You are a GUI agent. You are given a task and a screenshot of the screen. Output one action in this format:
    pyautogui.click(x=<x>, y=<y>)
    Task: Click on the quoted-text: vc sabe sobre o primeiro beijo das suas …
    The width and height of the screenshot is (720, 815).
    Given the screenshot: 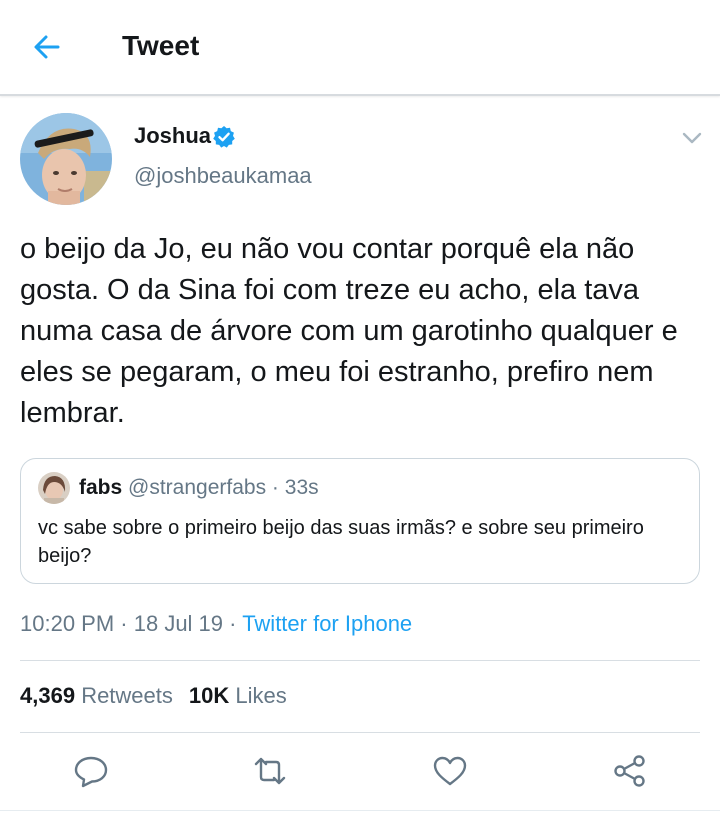 What is the action you would take?
    pyautogui.click(x=341, y=542)
    